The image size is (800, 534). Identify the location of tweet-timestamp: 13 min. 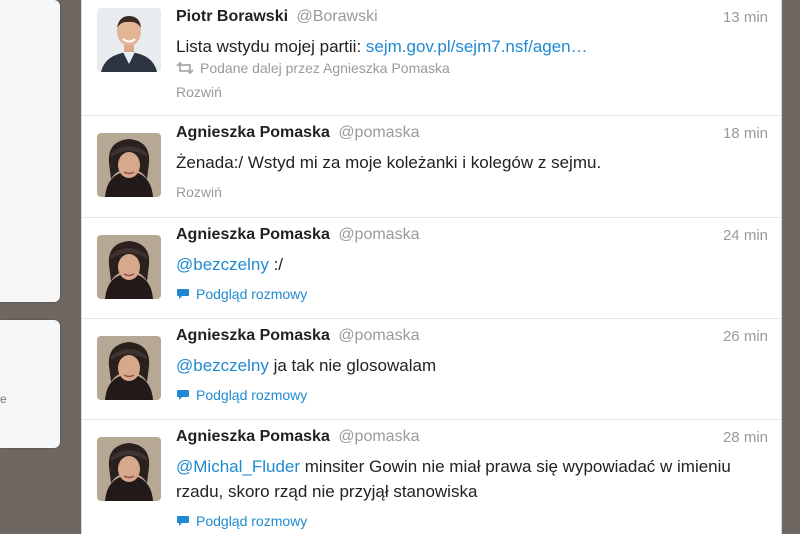
(745, 17).